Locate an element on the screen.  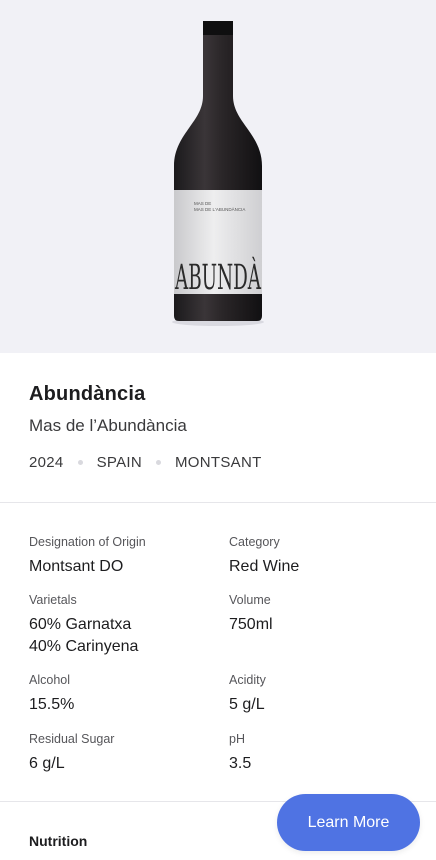
volume-field: Volume 750ml is located at coordinates (251, 614).